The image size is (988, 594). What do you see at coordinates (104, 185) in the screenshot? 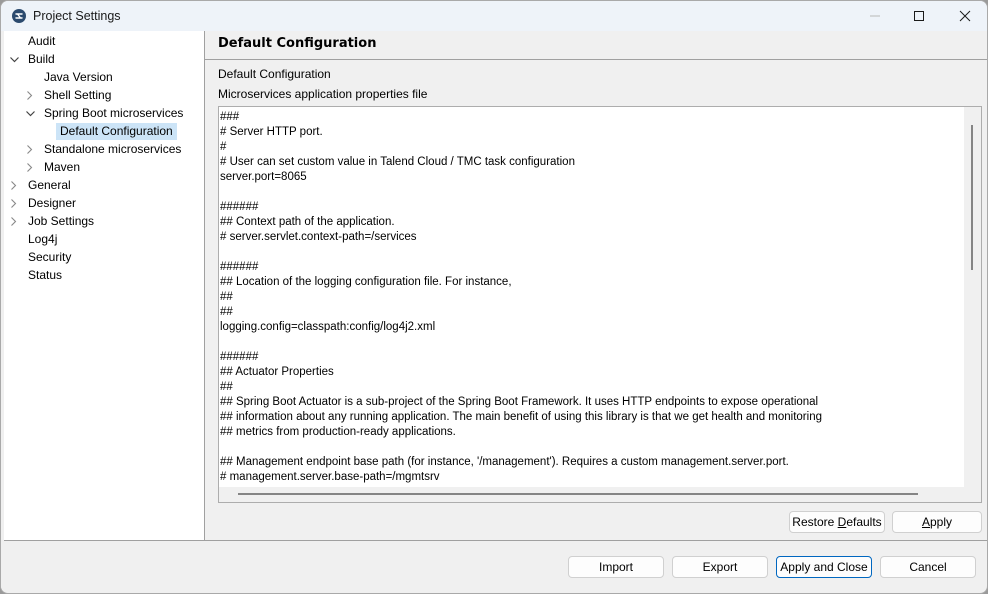
I see `tree-item-general: General` at bounding box center [104, 185].